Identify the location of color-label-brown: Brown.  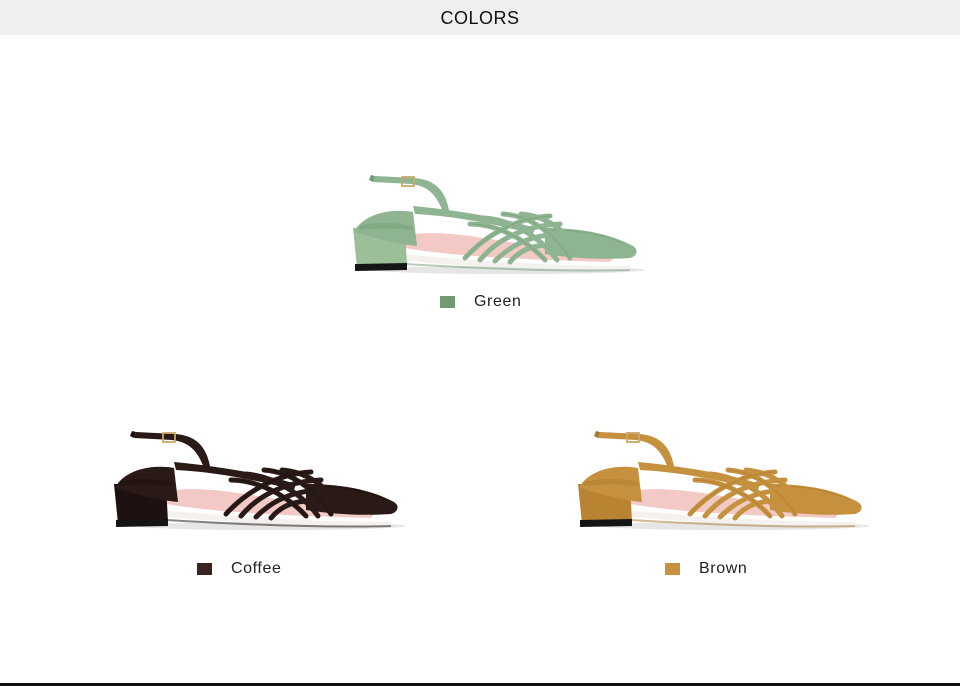
(706, 569).